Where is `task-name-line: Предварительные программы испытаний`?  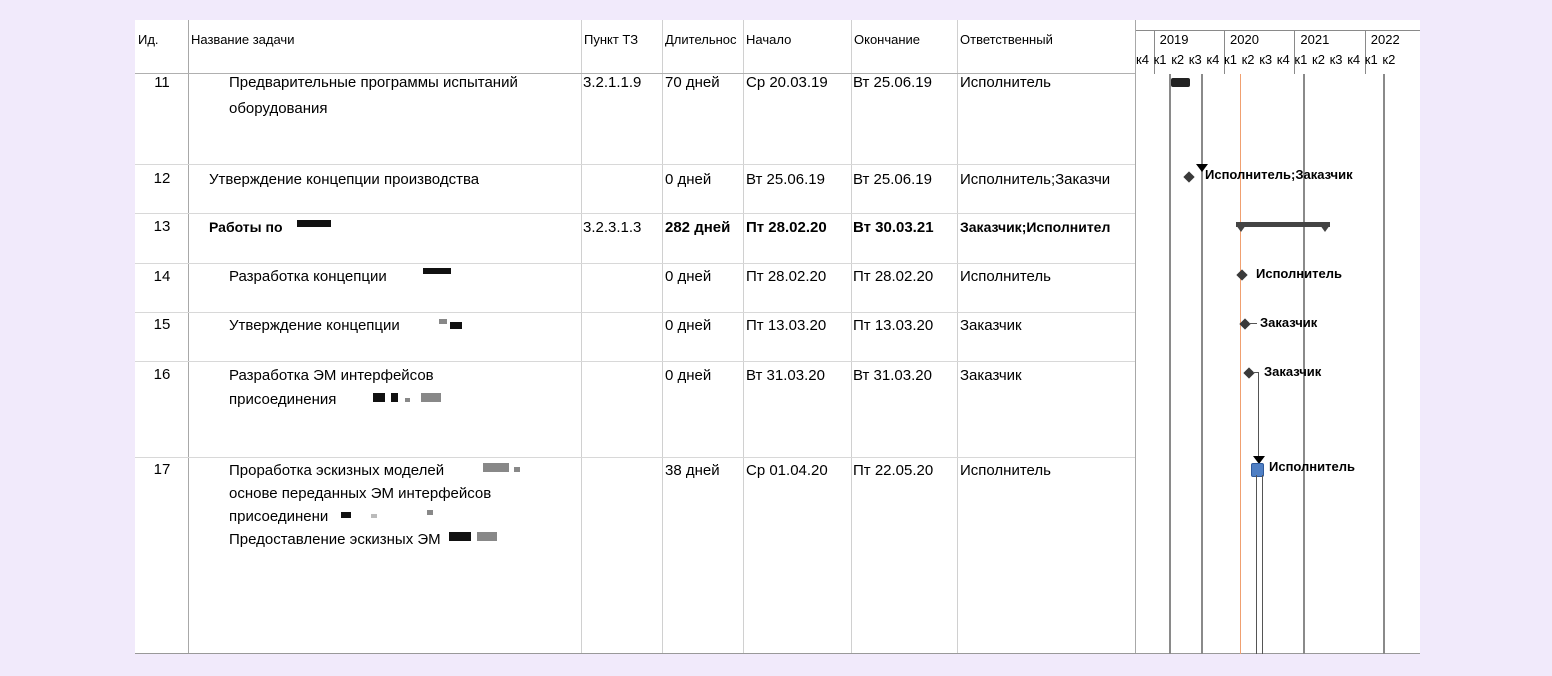 task-name-line: Предварительные программы испытаний is located at coordinates (373, 82).